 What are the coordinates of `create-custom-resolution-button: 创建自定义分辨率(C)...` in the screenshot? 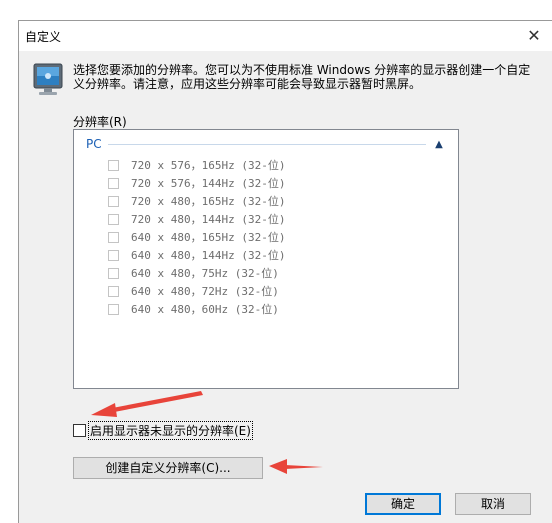 It's located at (168, 468).